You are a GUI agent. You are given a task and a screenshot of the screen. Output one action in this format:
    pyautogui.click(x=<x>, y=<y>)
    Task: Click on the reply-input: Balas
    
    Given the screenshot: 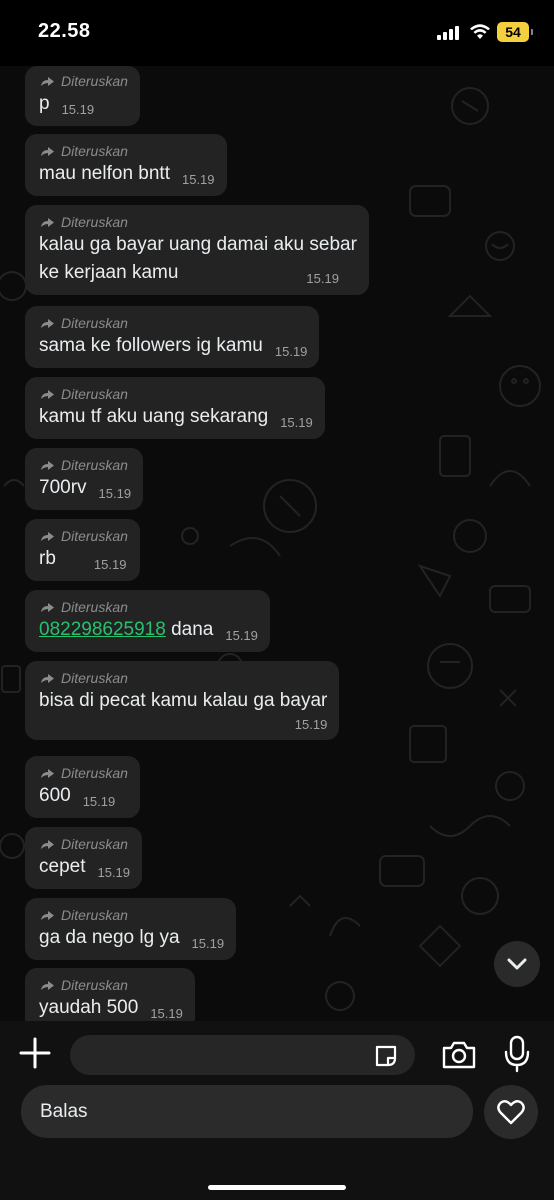 What is the action you would take?
    pyautogui.click(x=247, y=1111)
    